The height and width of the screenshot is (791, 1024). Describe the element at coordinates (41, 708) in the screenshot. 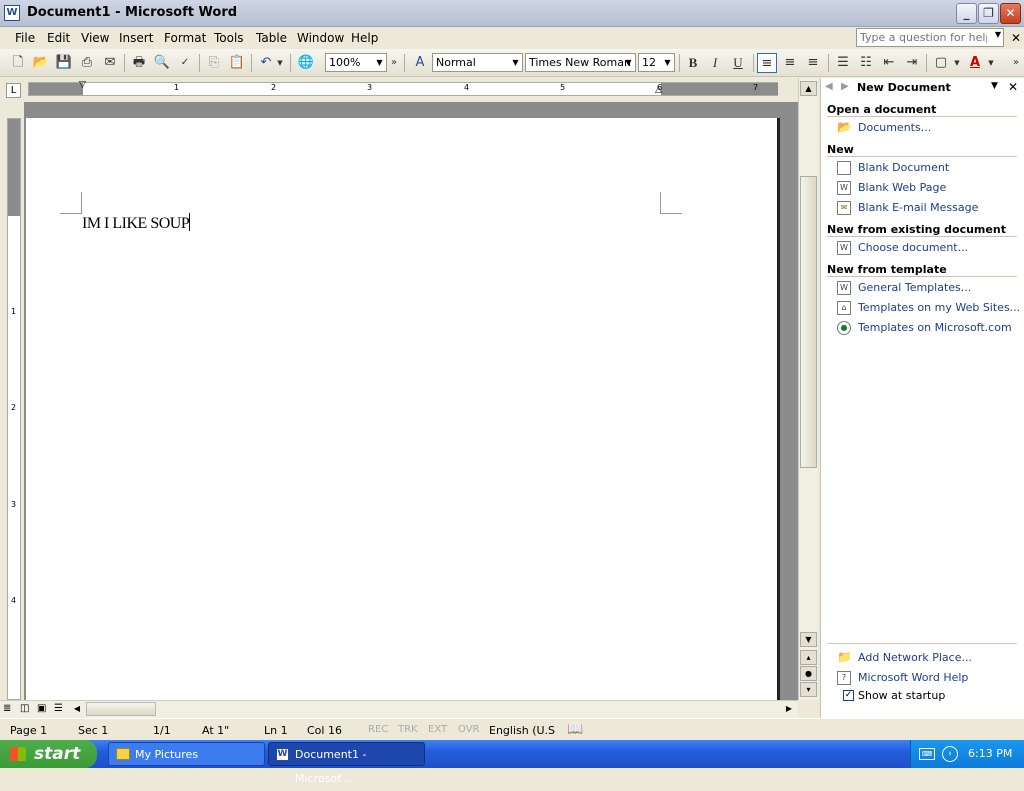

I see `print-layout-icon: ▣` at that location.